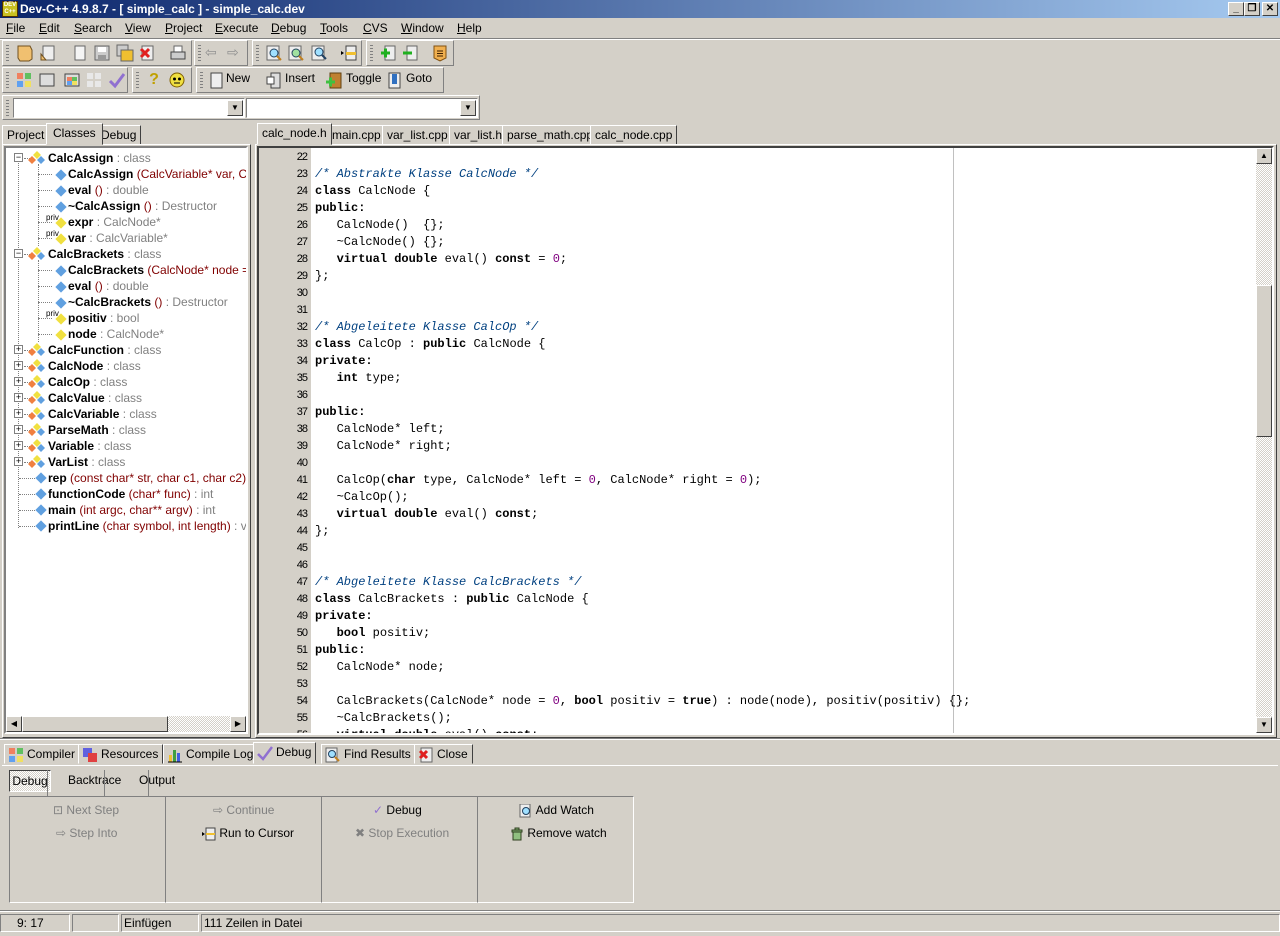 The height and width of the screenshot is (936, 1280). I want to click on editor-tab: calc_node.cpp, so click(634, 135).